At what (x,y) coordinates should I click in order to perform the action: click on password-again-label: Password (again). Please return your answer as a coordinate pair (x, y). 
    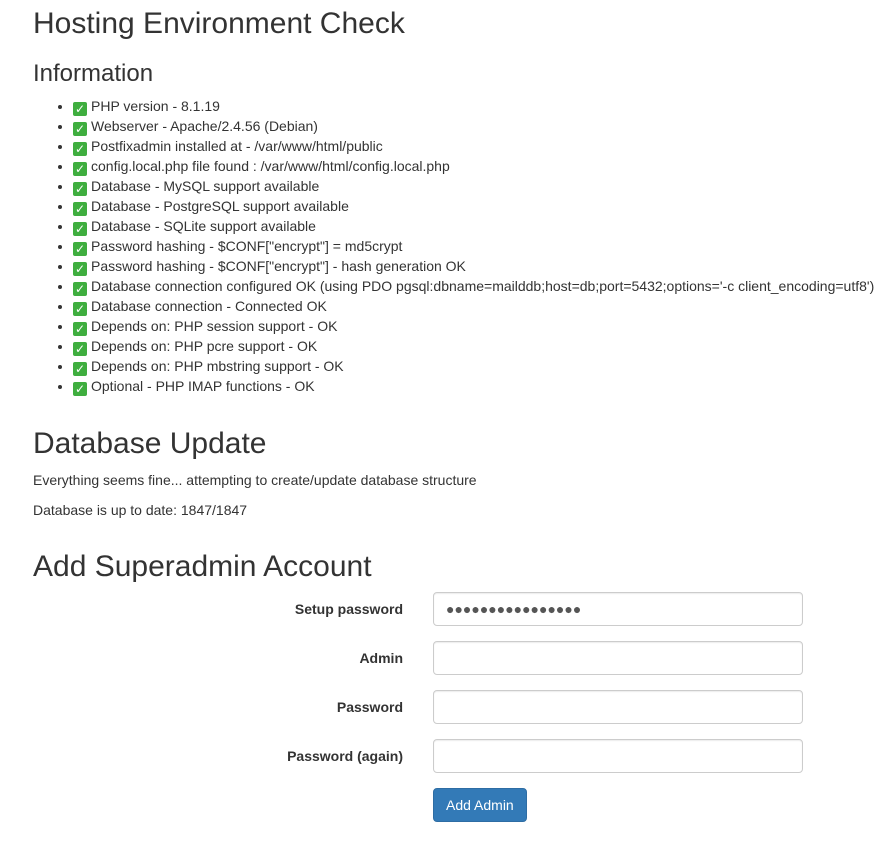
    Looking at the image, I should click on (345, 756).